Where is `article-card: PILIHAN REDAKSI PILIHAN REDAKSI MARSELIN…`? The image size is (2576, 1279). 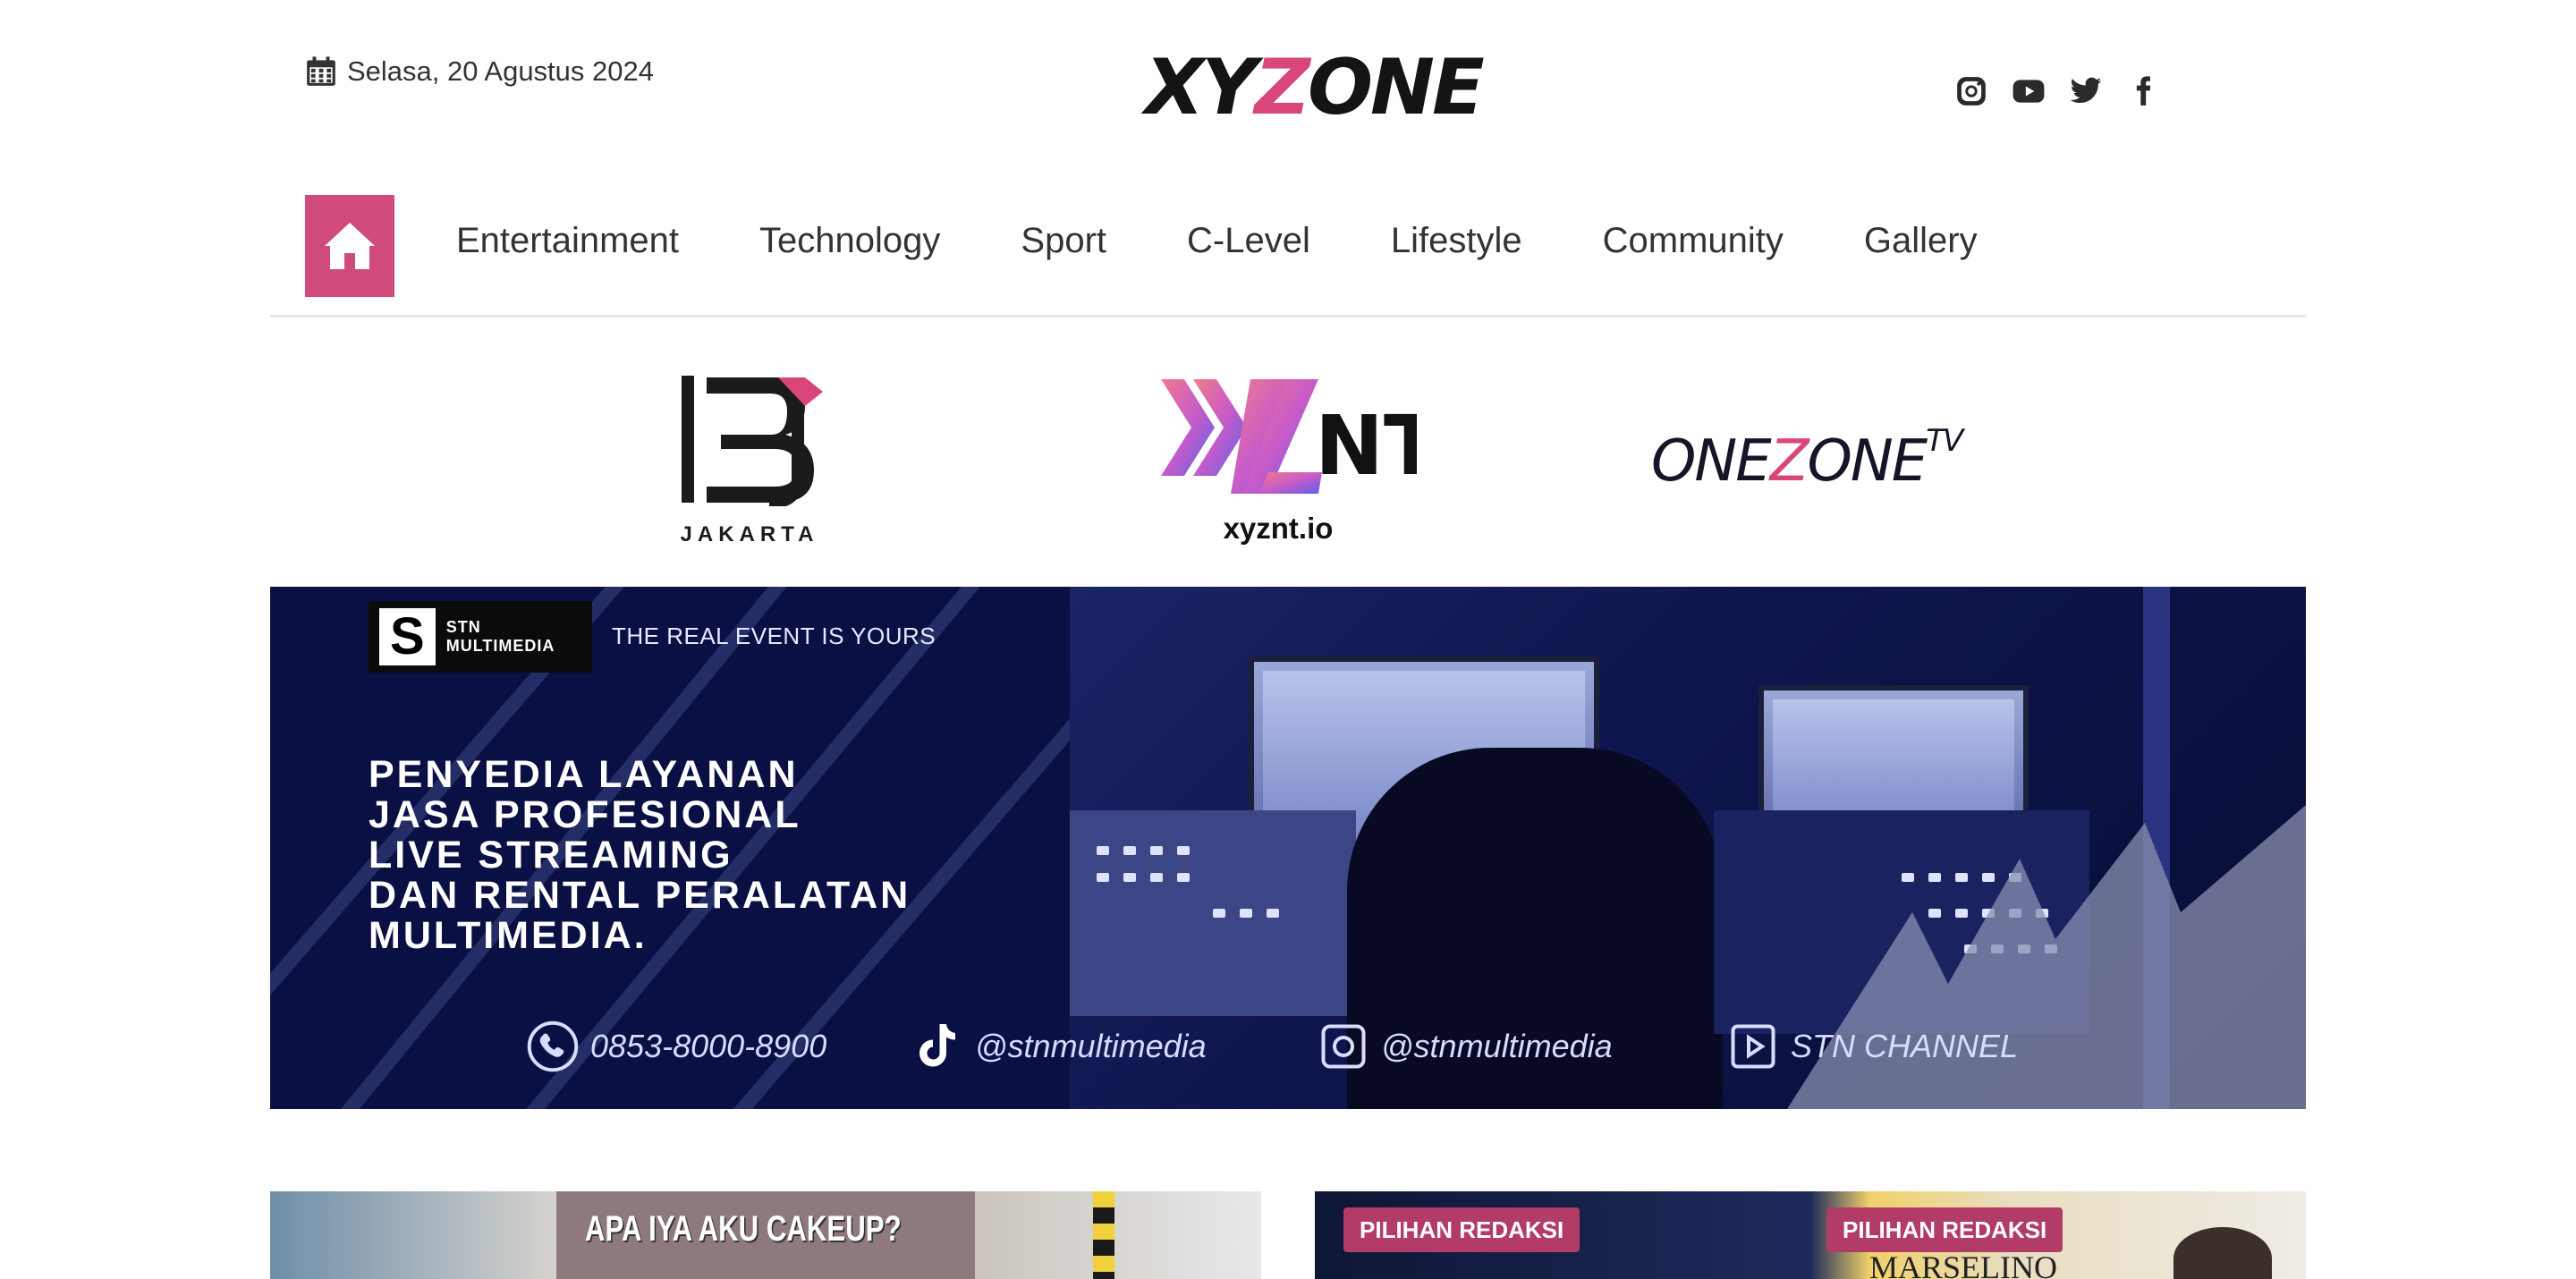 article-card: PILIHAN REDAKSI PILIHAN REDAKSI MARSELIN… is located at coordinates (1810, 1235).